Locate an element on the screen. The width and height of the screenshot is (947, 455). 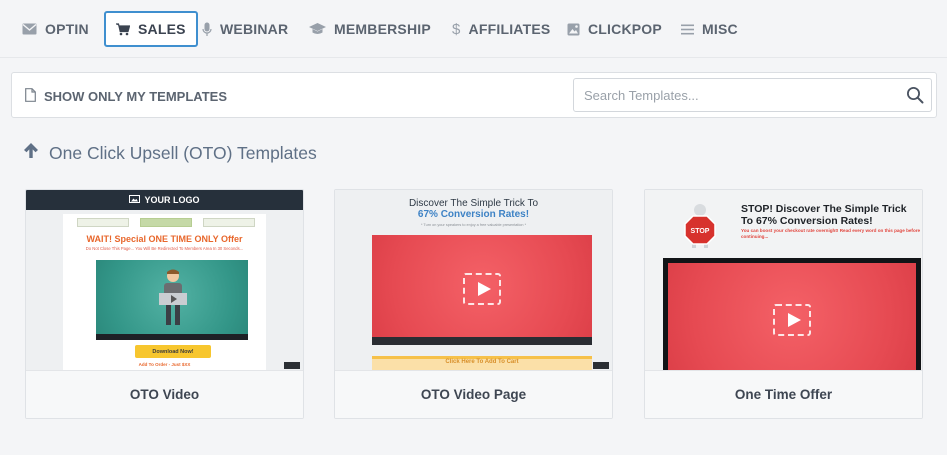
search-input is located at coordinates (734, 95).